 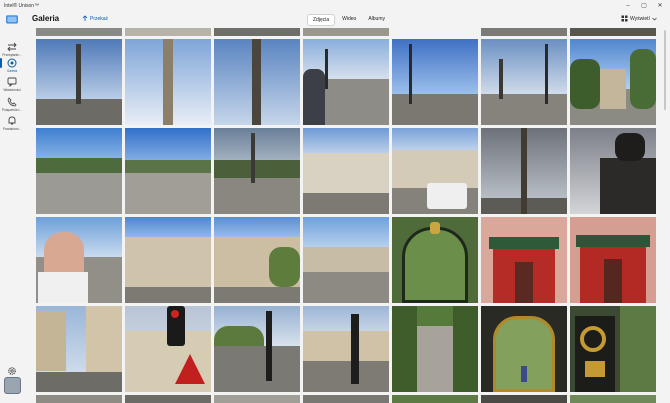 What do you see at coordinates (12, 120) in the screenshot?
I see `bell-icon` at bounding box center [12, 120].